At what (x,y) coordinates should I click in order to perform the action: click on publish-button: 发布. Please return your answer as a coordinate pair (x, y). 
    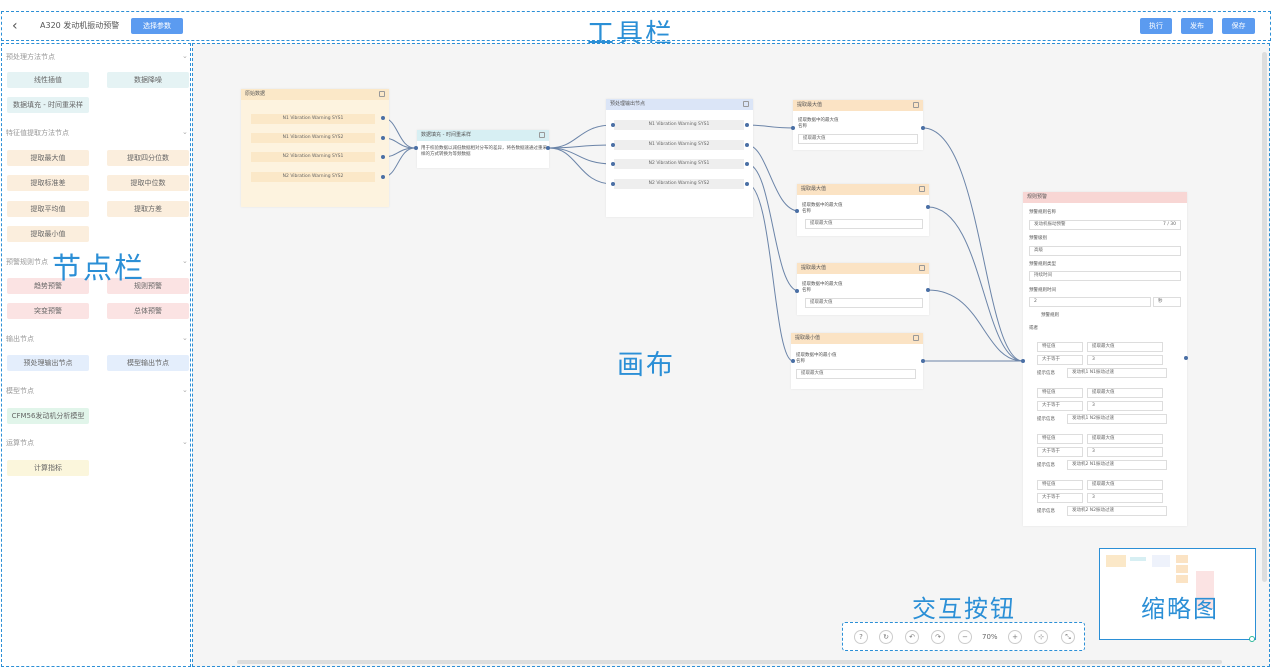
    Looking at the image, I should click on (1197, 26).